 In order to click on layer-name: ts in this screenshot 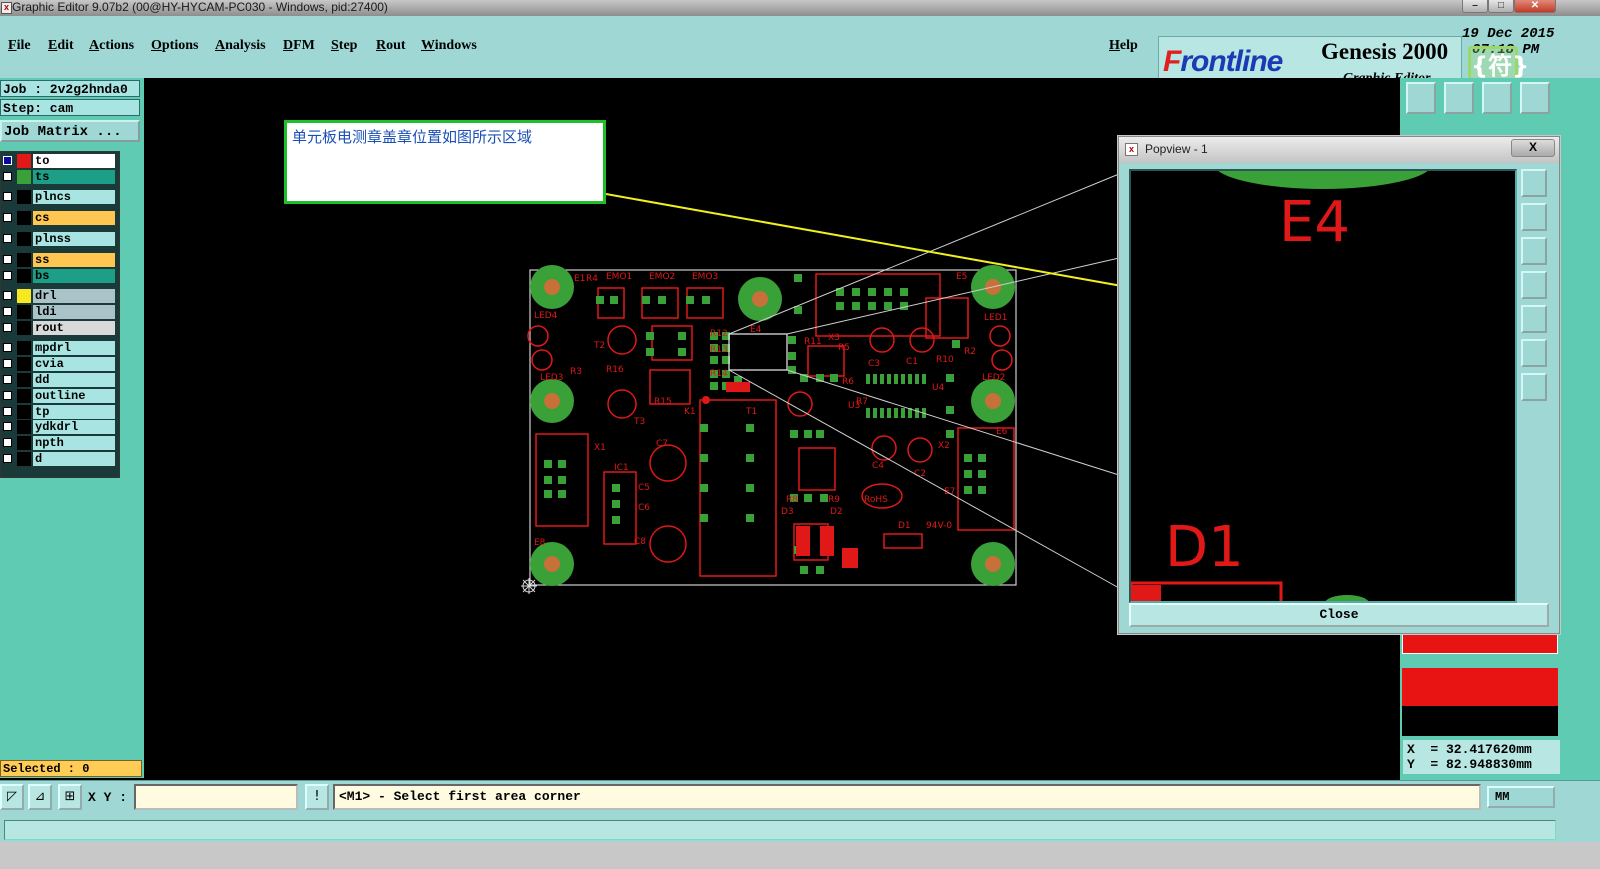, I will do `click(74, 177)`.